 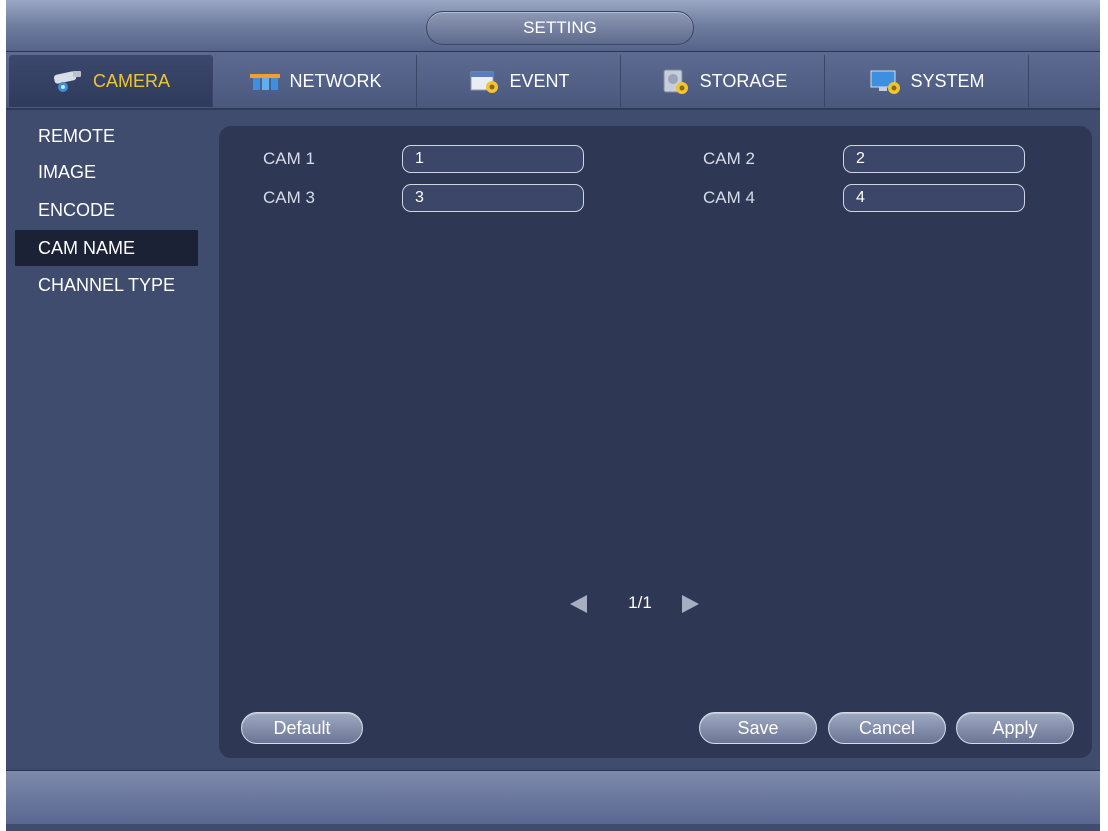 What do you see at coordinates (289, 158) in the screenshot?
I see `cam-1-label: CAM 1` at bounding box center [289, 158].